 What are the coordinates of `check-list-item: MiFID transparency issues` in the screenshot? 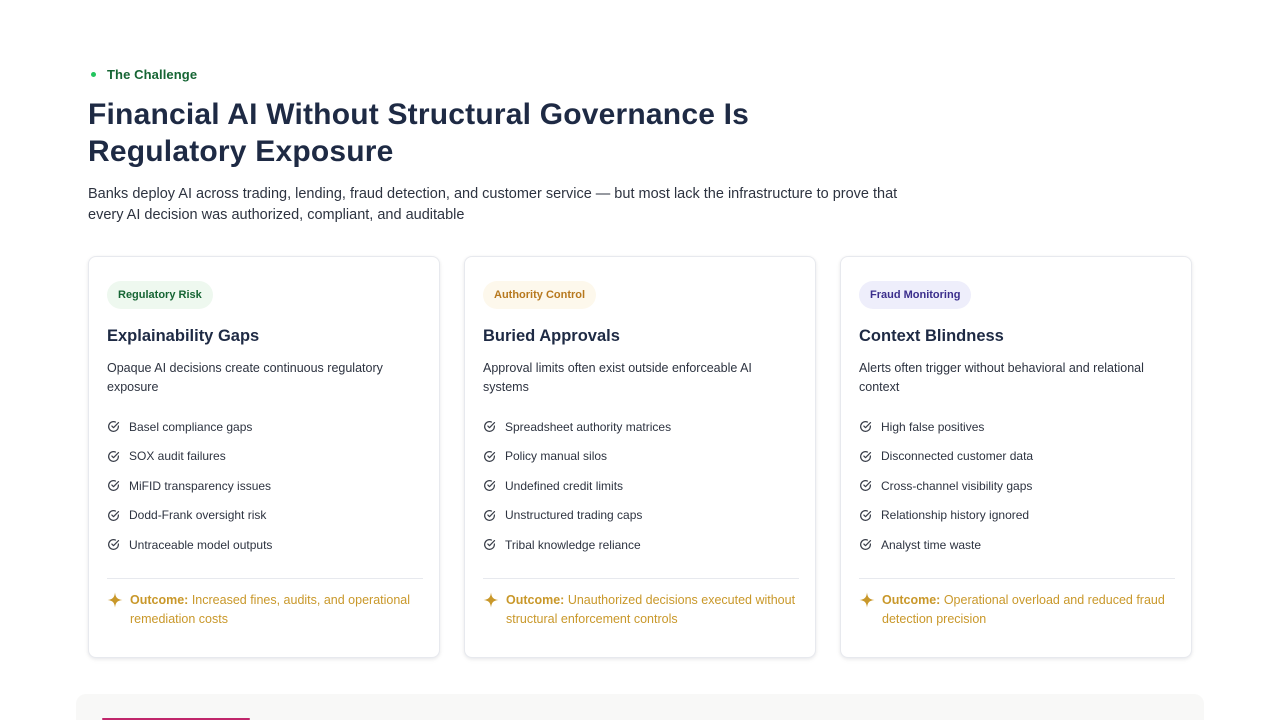 It's located at (265, 486).